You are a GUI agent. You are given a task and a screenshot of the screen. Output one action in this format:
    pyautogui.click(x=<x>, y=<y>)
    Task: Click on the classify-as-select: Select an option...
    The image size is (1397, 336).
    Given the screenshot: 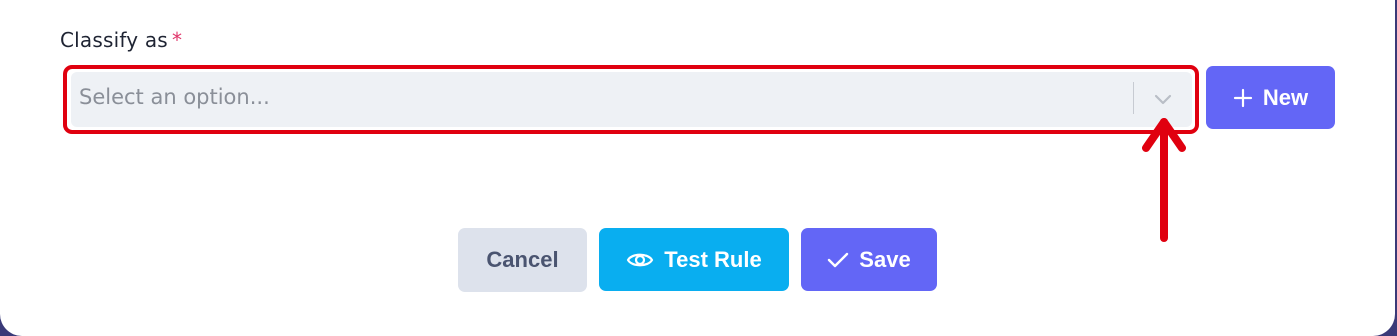 What is the action you would take?
    pyautogui.click(x=631, y=99)
    